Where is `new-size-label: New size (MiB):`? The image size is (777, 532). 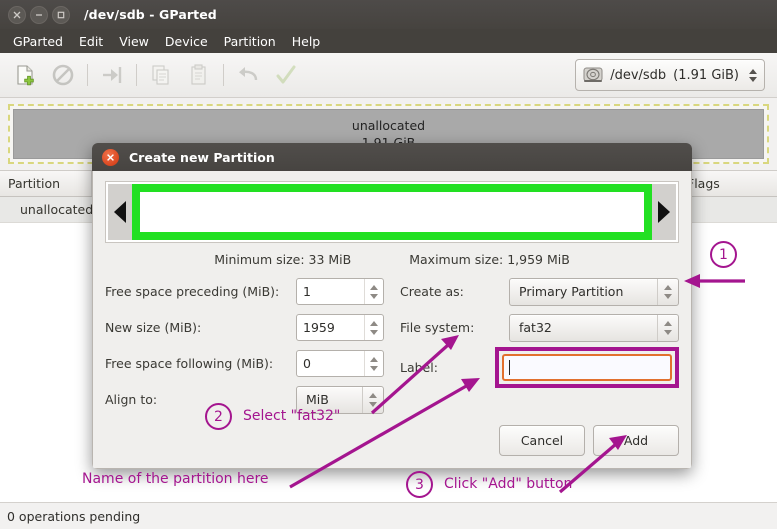
new-size-label: New size (MiB): is located at coordinates (153, 327).